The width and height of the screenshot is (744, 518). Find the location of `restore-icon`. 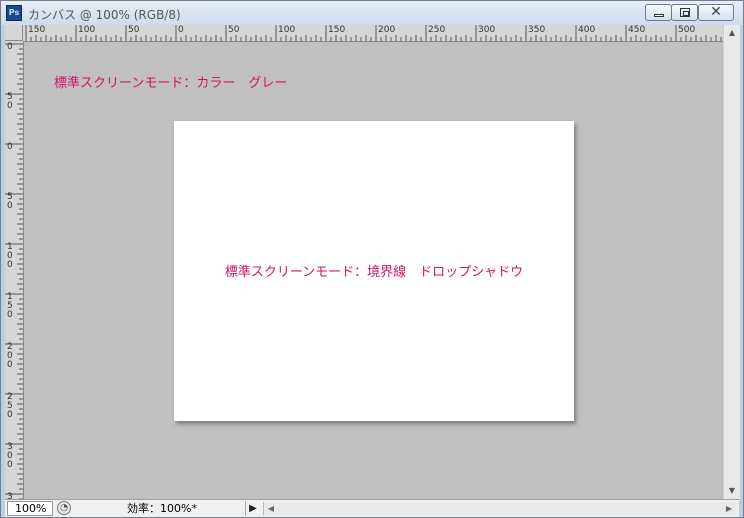

restore-icon is located at coordinates (685, 12).